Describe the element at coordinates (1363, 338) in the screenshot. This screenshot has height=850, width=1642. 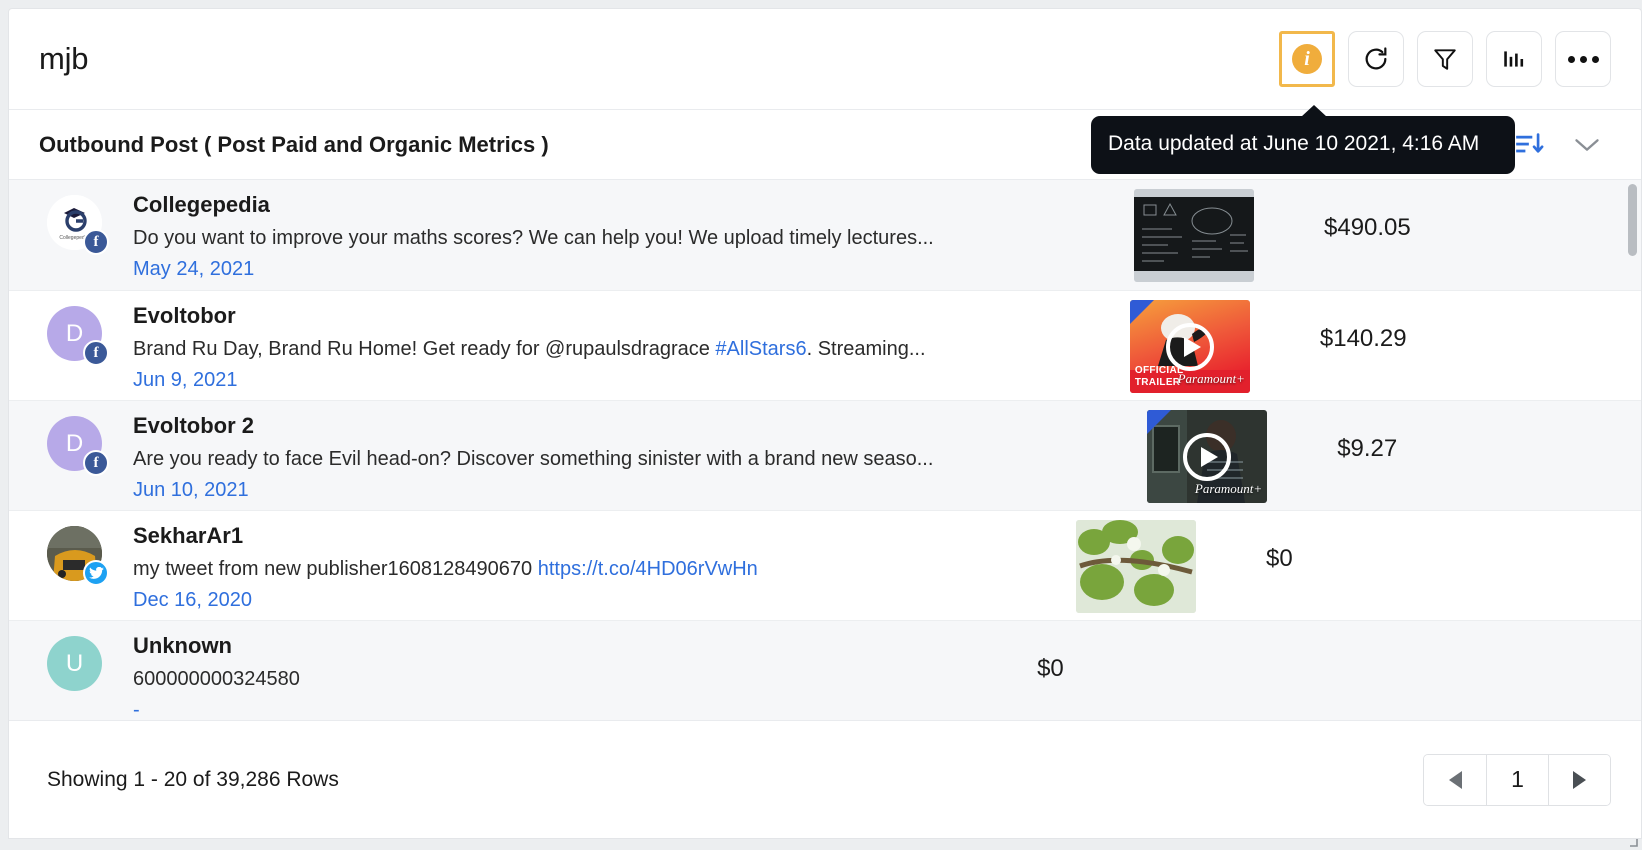
I see `post-value: $140.29` at that location.